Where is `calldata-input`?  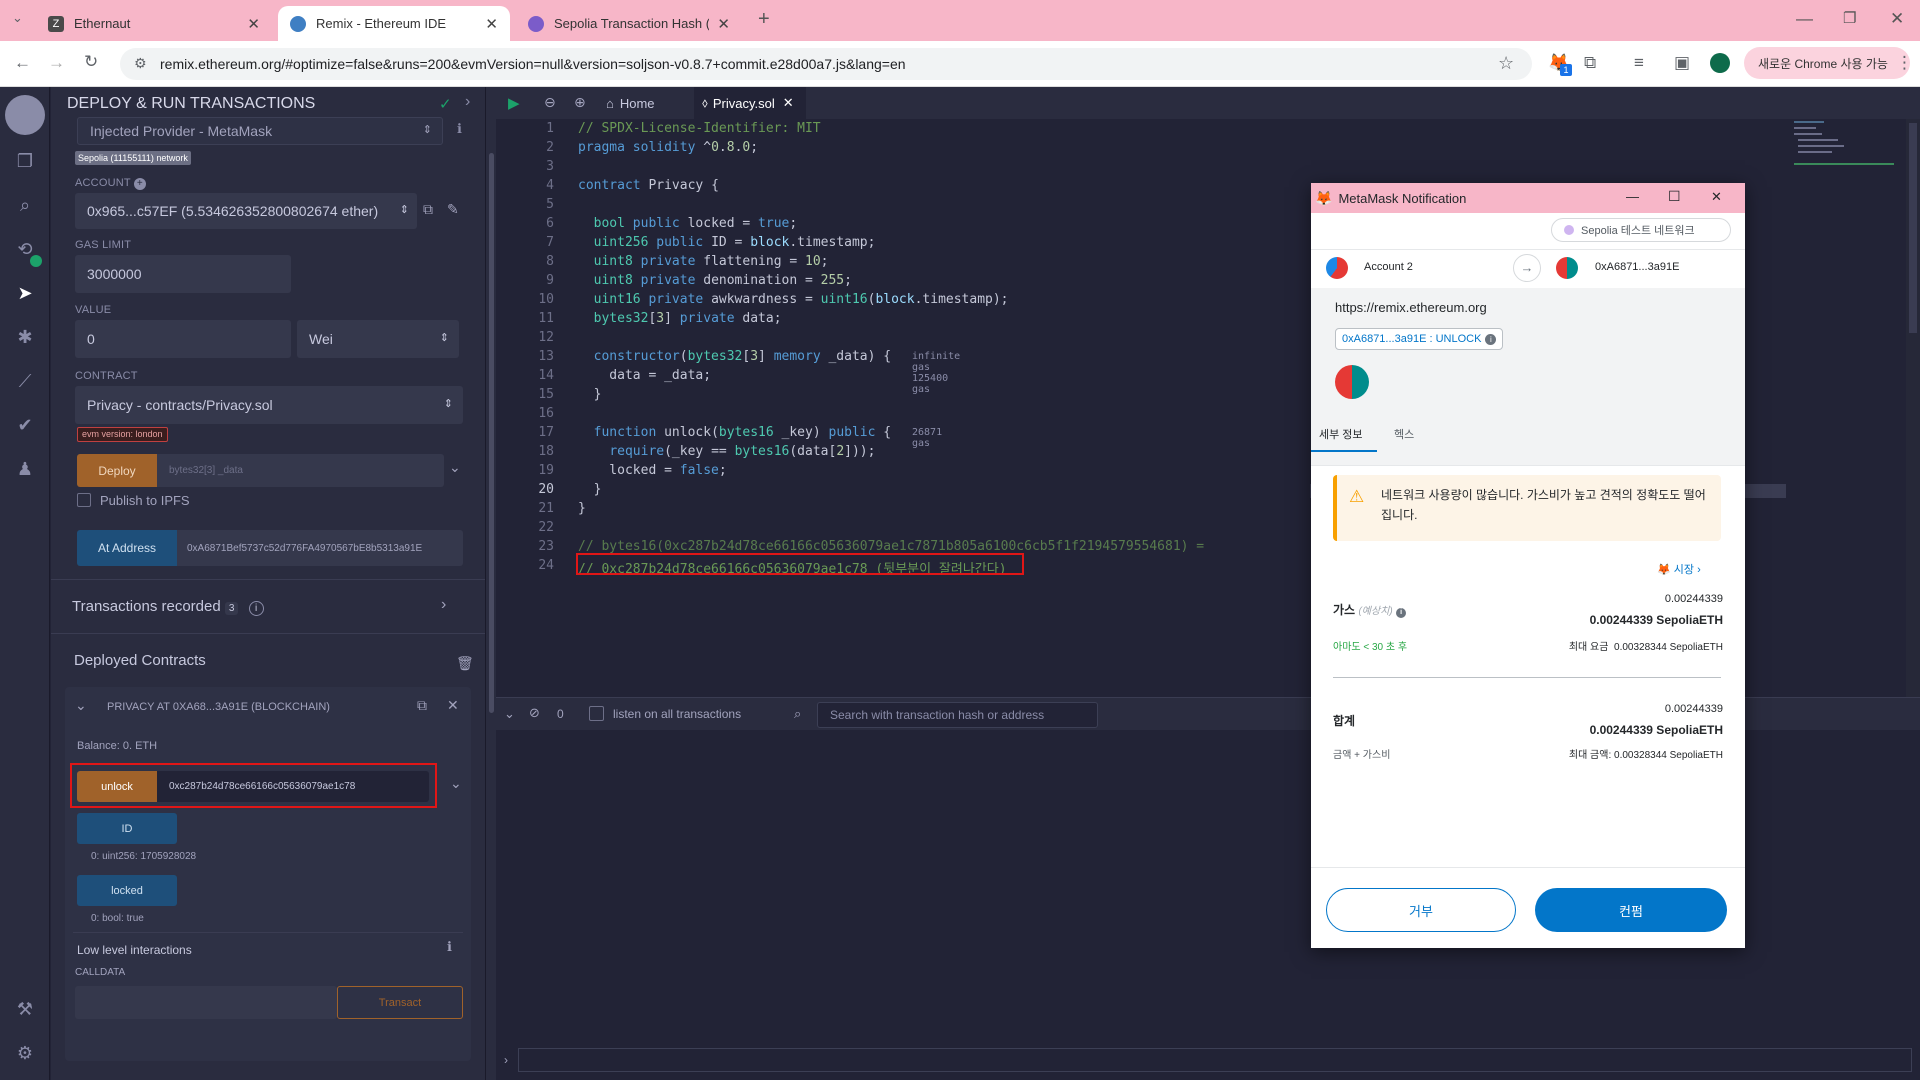
calldata-input is located at coordinates (206, 1002).